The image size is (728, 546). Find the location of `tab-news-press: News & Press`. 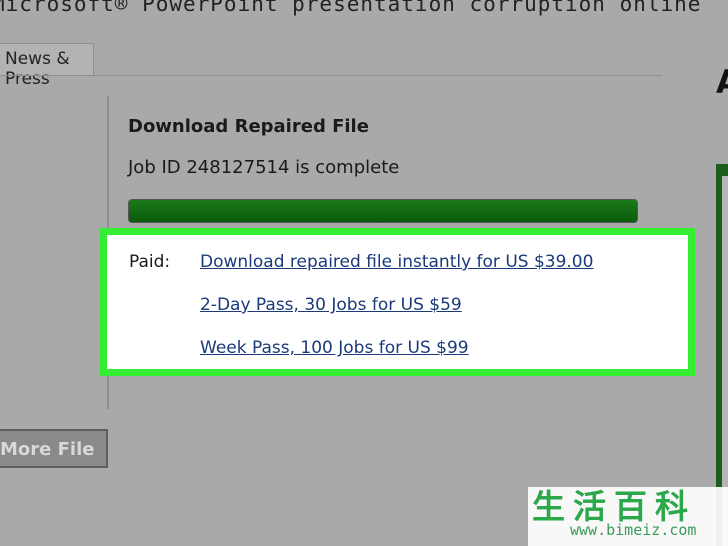

tab-news-press: News & Press is located at coordinates (47, 66).